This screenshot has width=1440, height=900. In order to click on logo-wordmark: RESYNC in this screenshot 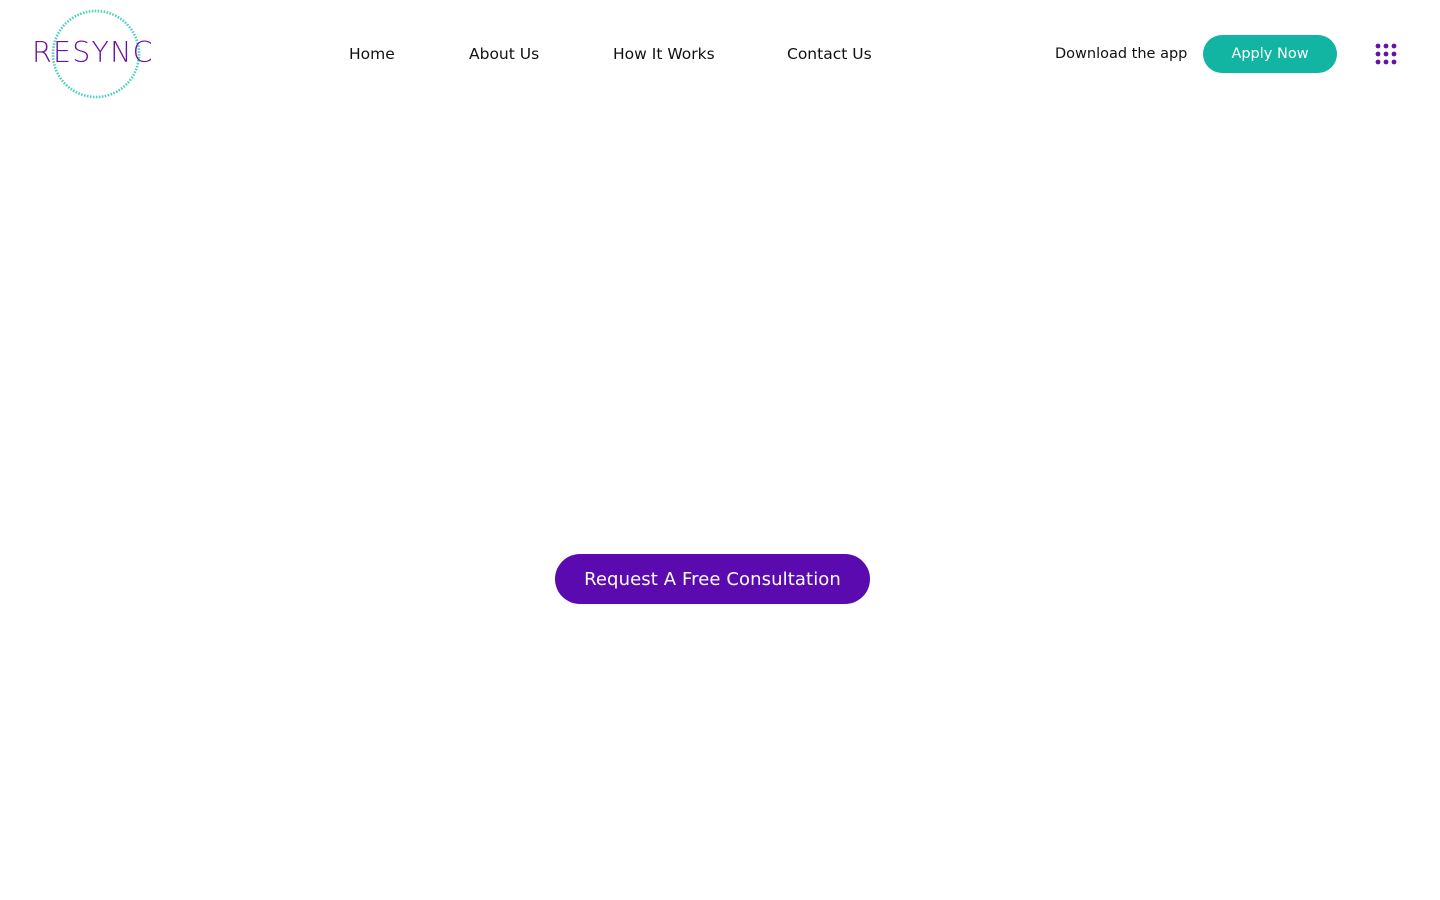, I will do `click(93, 52)`.